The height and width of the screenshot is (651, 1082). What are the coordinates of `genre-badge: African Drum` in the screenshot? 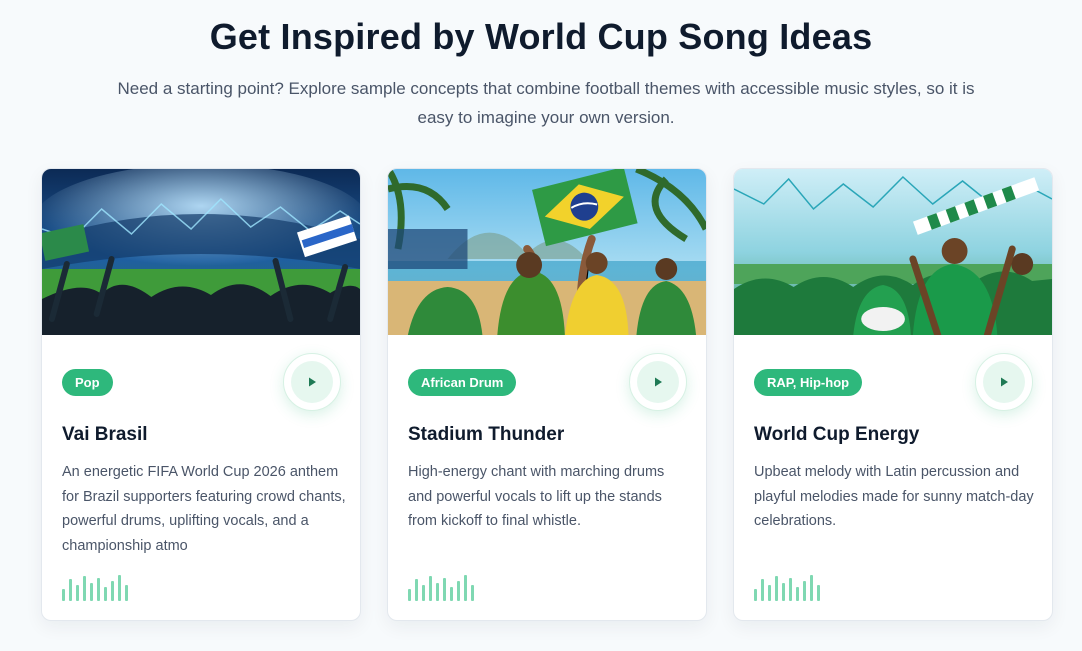 It's located at (462, 382).